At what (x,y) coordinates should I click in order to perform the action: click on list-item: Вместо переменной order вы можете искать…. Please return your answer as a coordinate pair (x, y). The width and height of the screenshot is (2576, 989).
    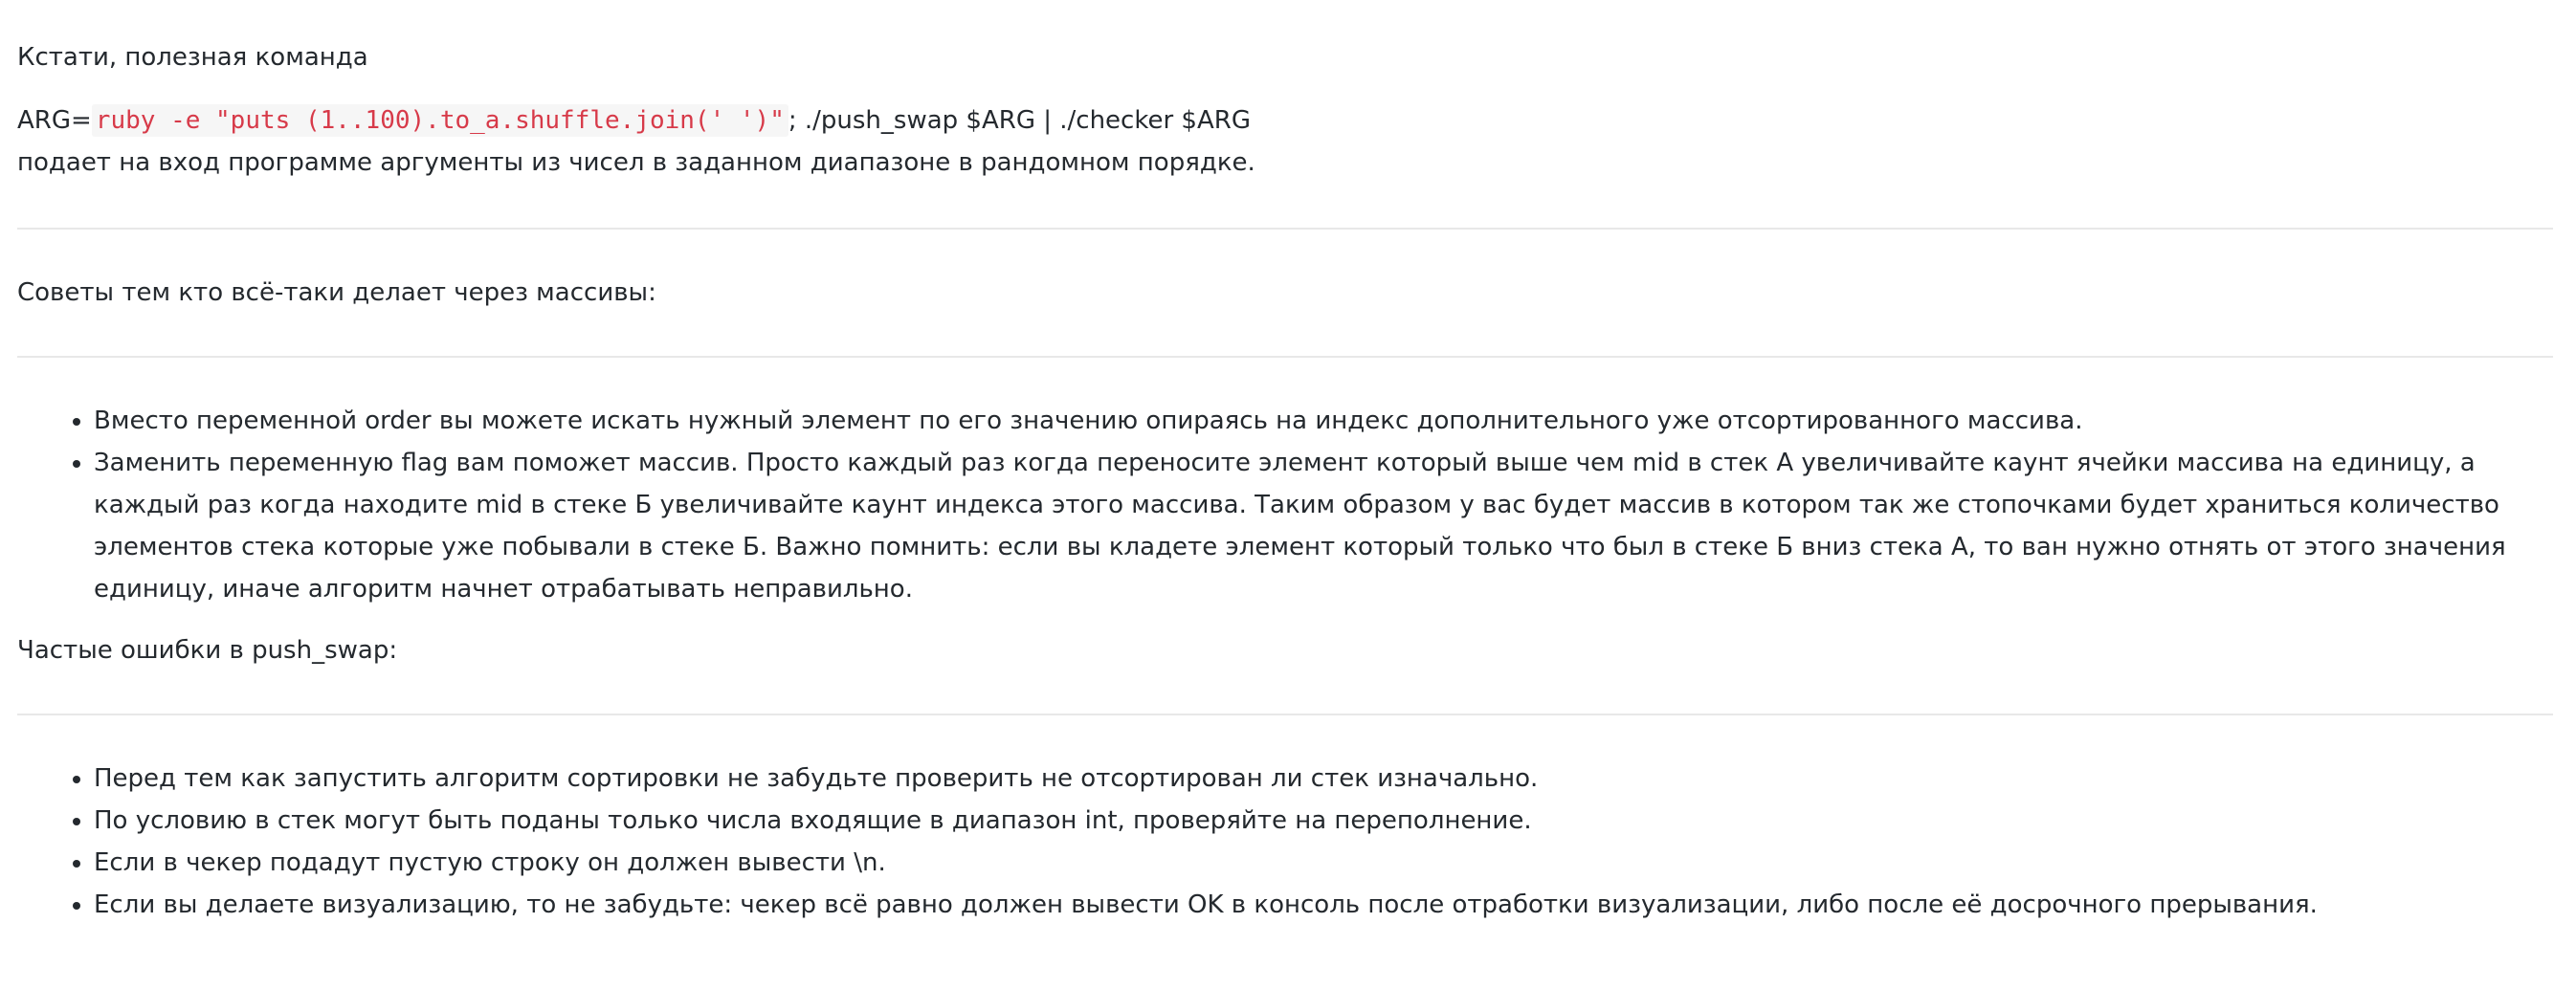
    Looking at the image, I should click on (1323, 421).